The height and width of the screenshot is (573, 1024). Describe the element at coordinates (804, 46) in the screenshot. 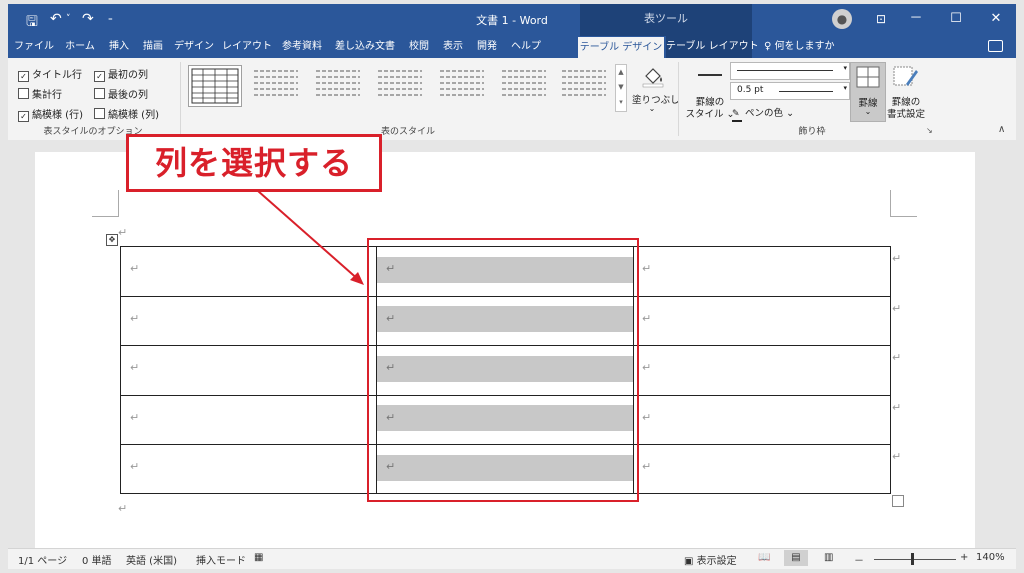

I see `tell-me-label: 何をしますか` at that location.